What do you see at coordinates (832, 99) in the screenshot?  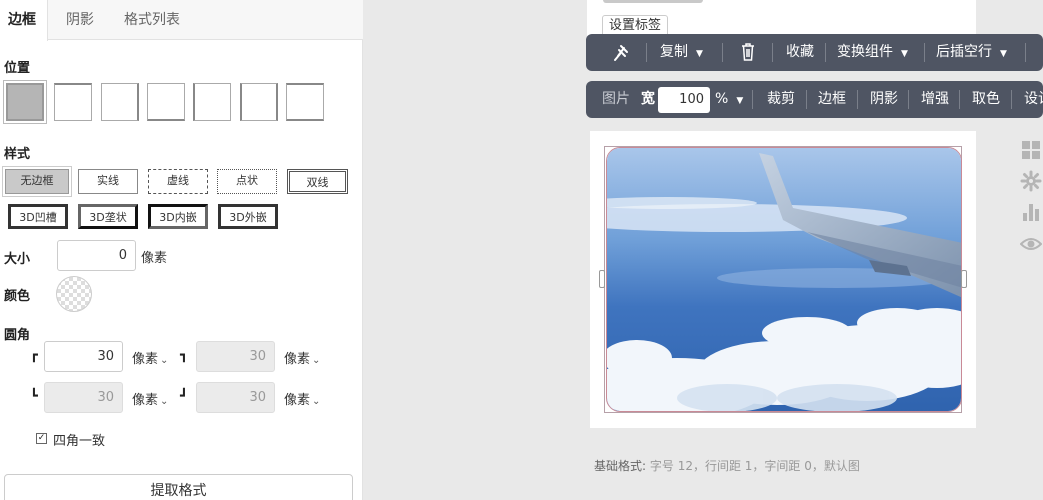 I see `border-button: 边框` at bounding box center [832, 99].